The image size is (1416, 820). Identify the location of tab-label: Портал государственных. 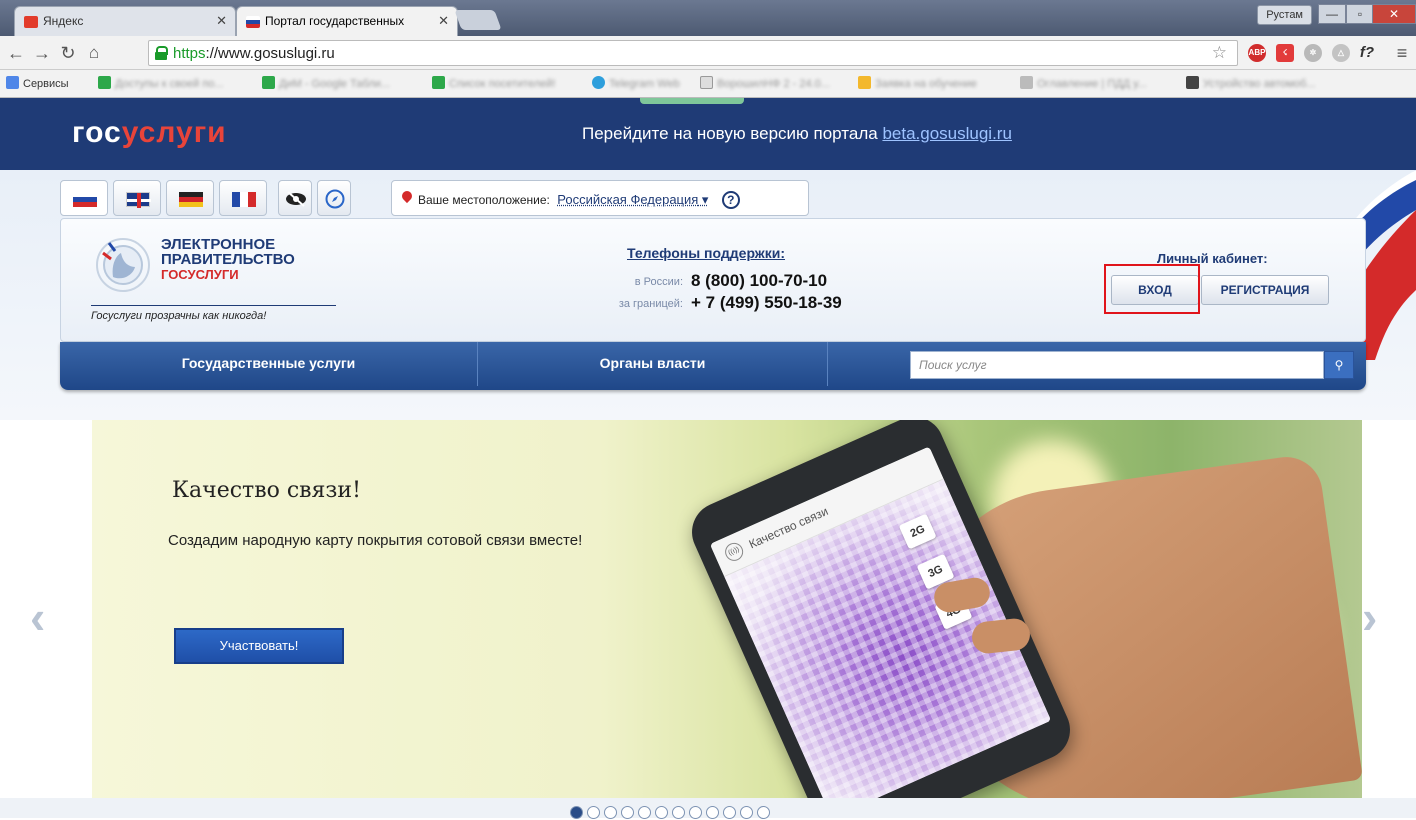
(334, 21).